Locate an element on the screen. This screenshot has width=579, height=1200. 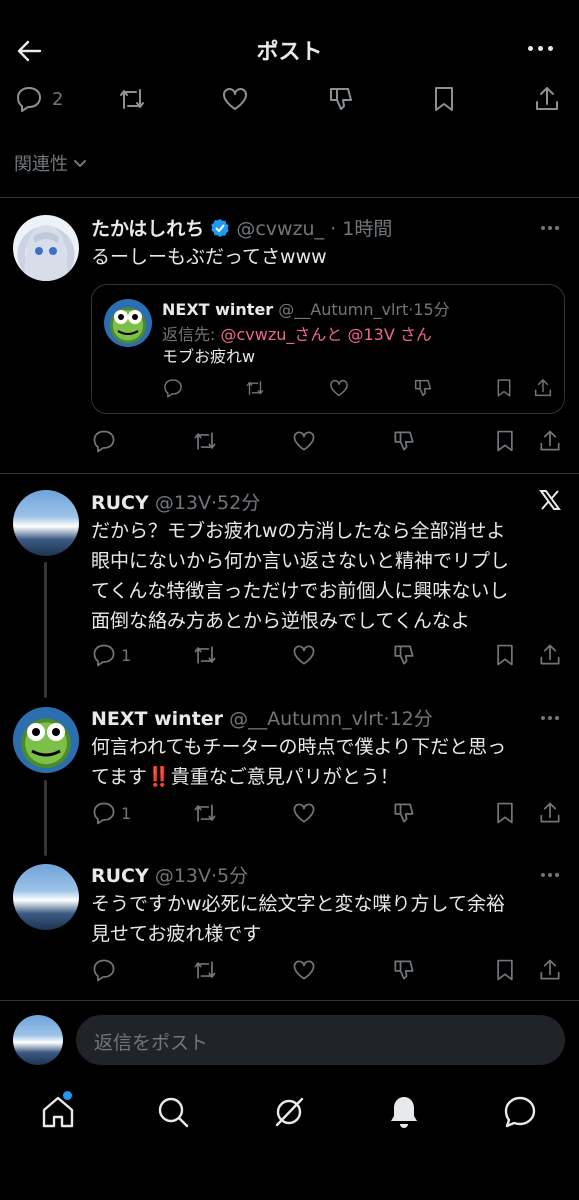
post-time: 52分 is located at coordinates (238, 503).